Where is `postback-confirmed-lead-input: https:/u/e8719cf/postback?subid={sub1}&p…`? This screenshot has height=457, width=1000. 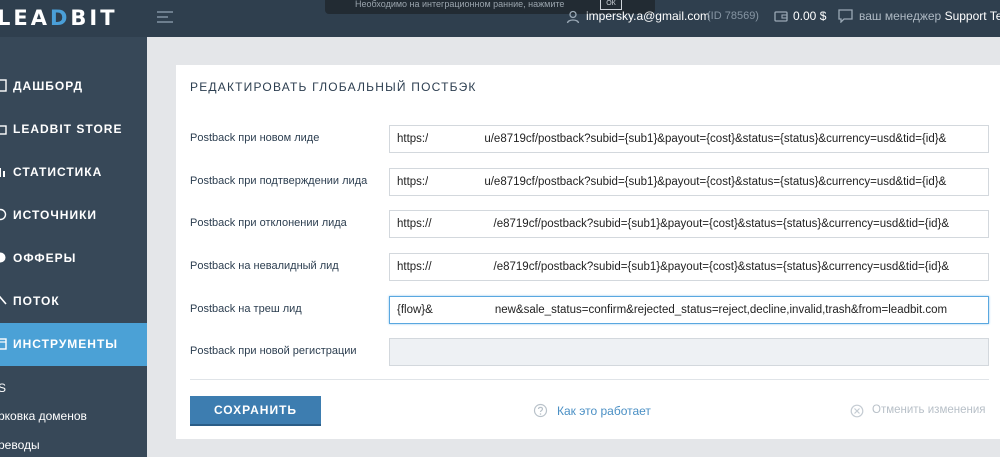 postback-confirmed-lead-input: https:/u/e8719cf/postback?subid={sub1}&p… is located at coordinates (689, 182).